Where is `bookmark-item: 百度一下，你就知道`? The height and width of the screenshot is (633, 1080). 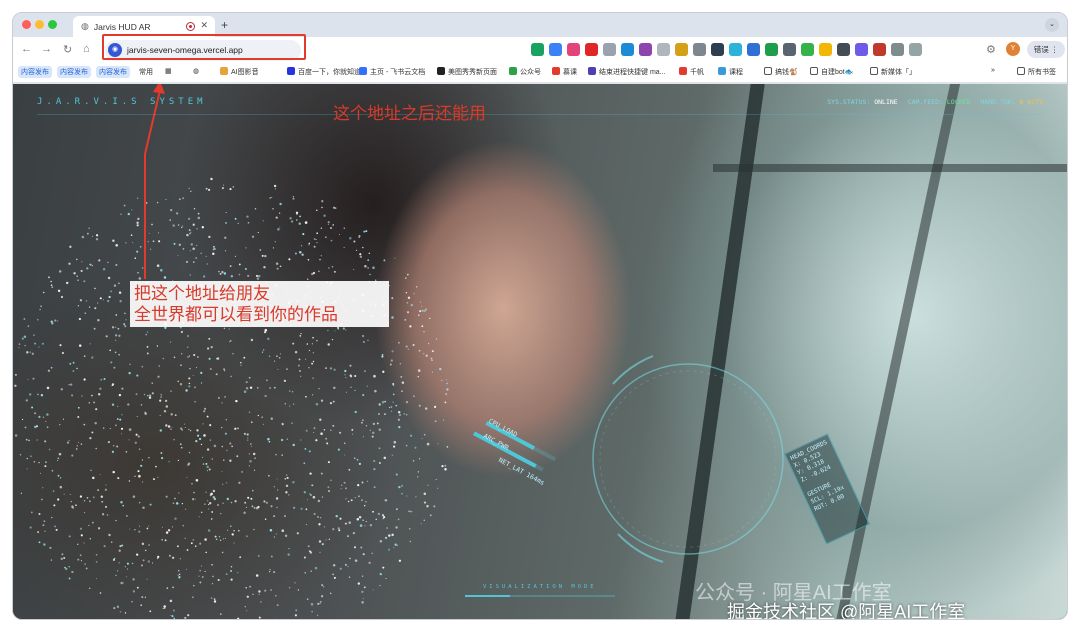
bookmark-item: 百度一下，你就知道 is located at coordinates (324, 72).